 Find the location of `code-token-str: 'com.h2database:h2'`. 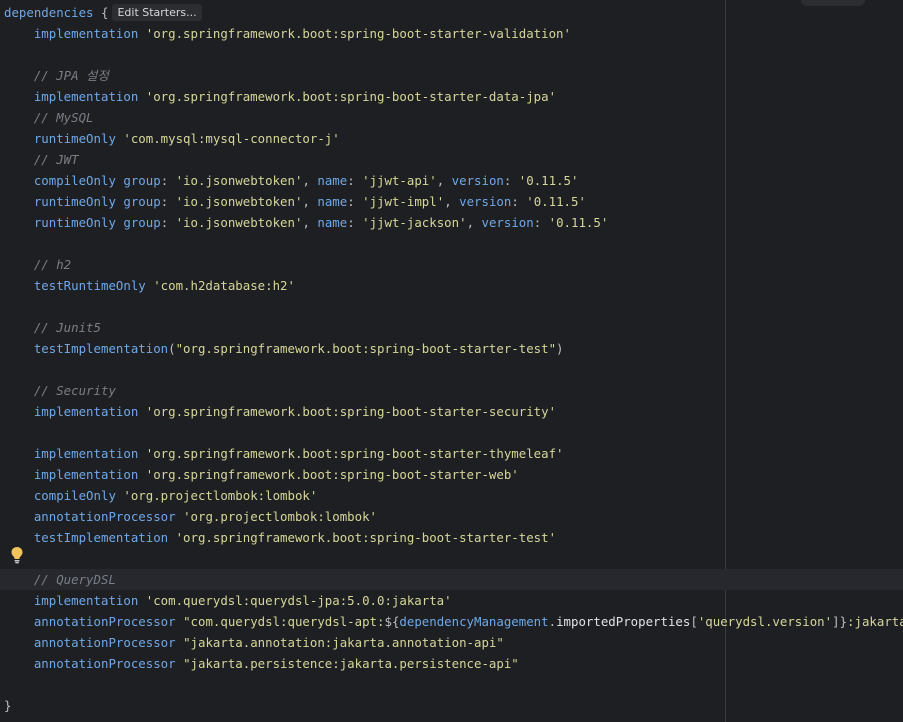

code-token-str: 'com.h2database:h2' is located at coordinates (224, 285).